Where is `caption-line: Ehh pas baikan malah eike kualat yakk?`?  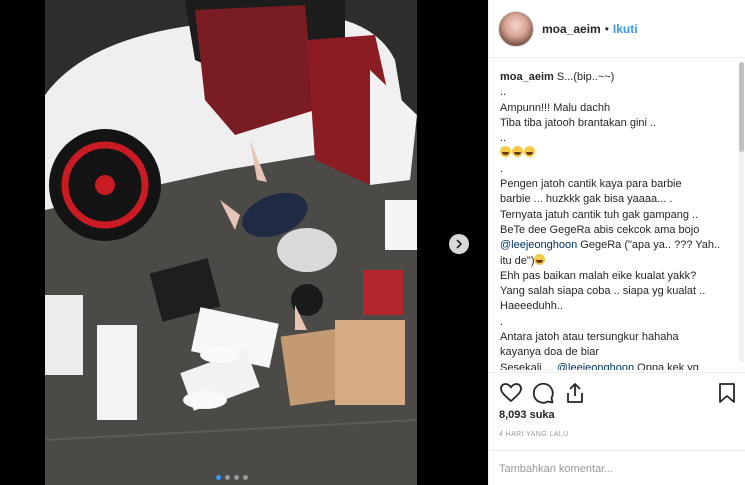 caption-line: Ehh pas baikan malah eike kualat yakk? is located at coordinates (622, 276).